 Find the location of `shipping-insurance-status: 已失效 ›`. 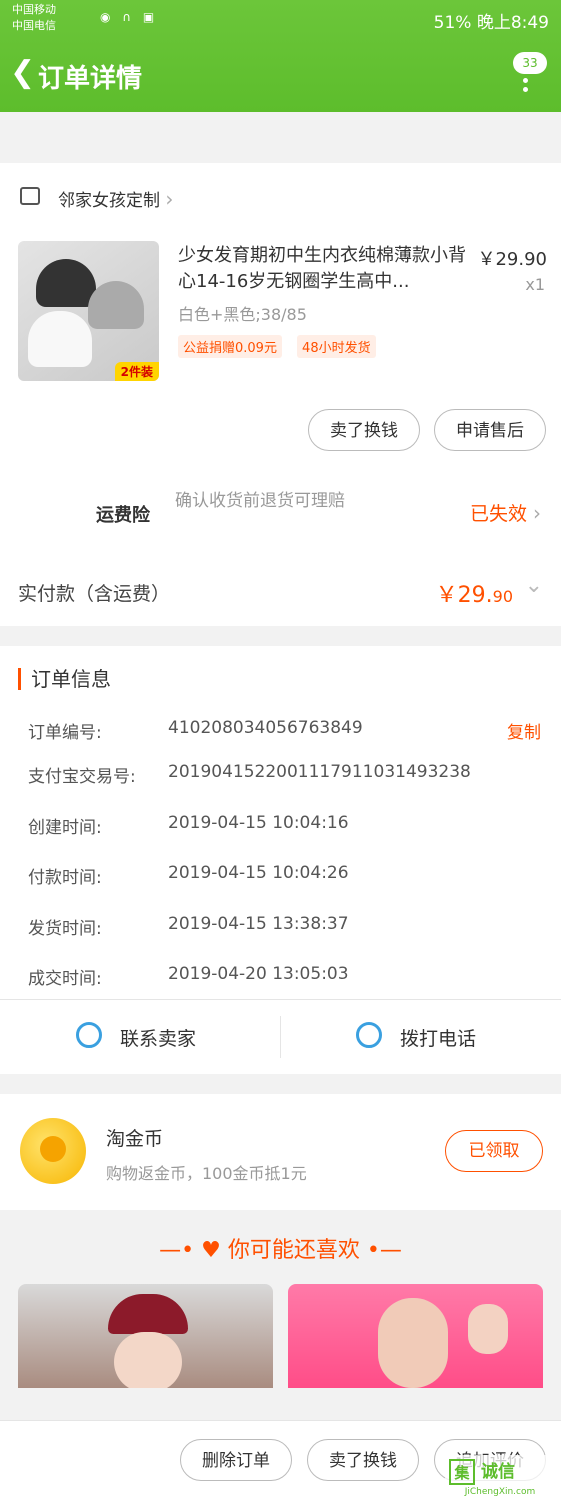

shipping-insurance-status: 已失效 › is located at coordinates (505, 512).